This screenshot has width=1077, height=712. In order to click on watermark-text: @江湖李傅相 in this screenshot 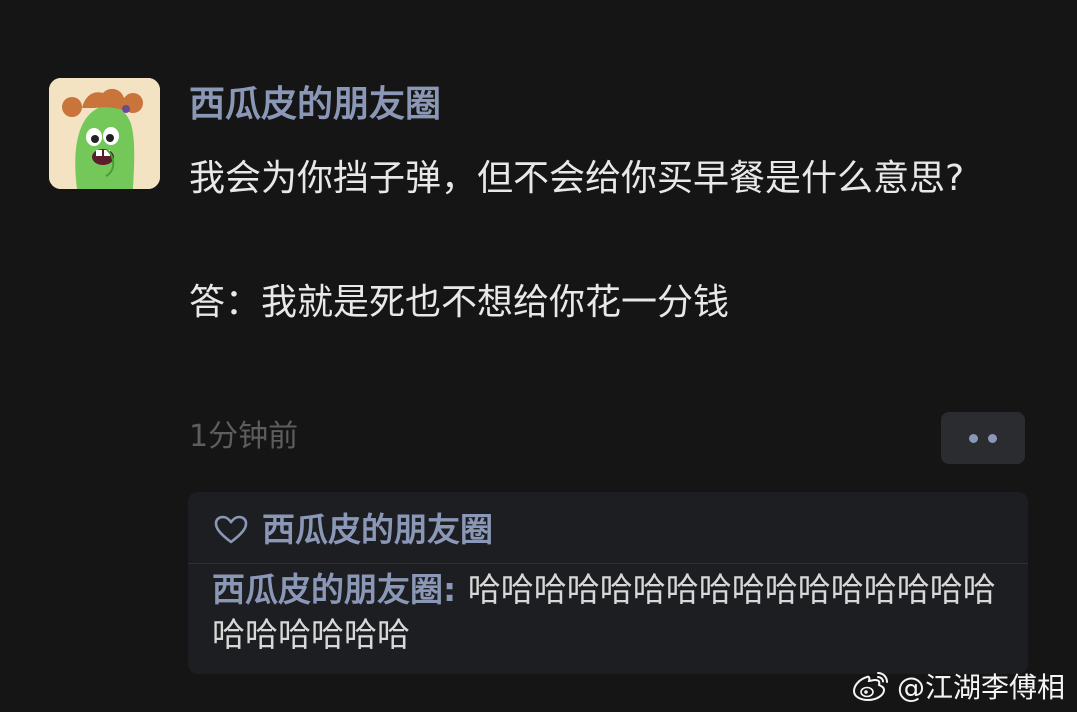, I will do `click(980, 687)`.